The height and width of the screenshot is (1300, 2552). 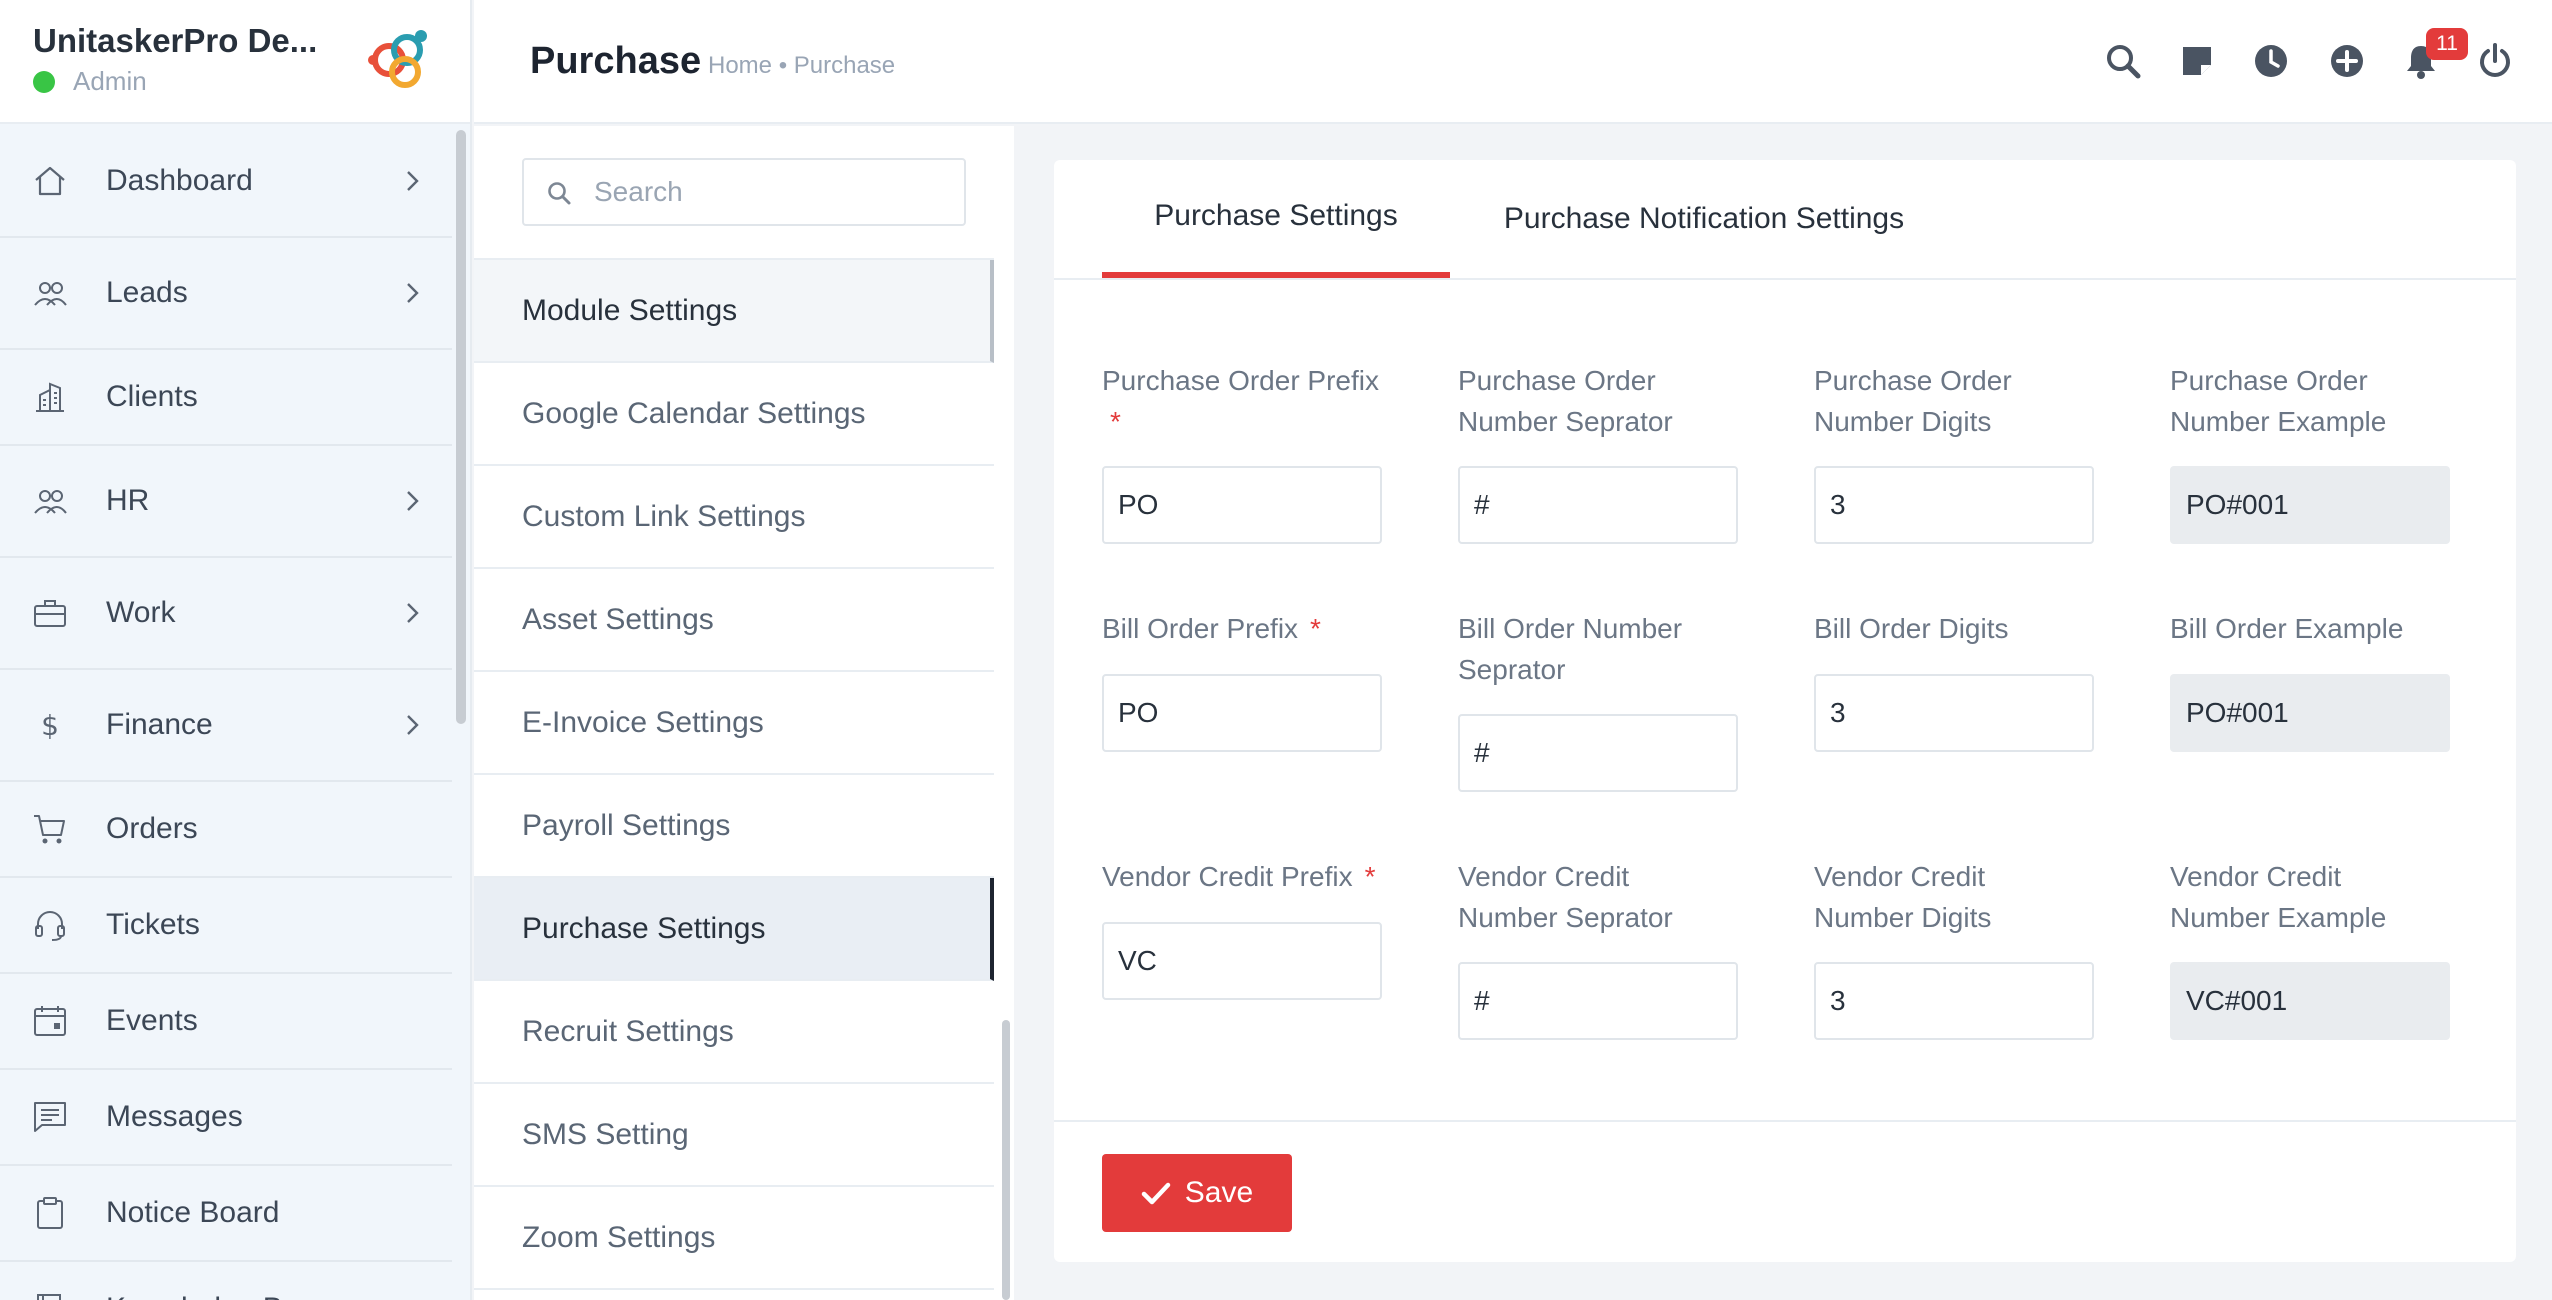 I want to click on sidebar-item-knowledge-base: Knowledge Base, so click(x=226, y=1281).